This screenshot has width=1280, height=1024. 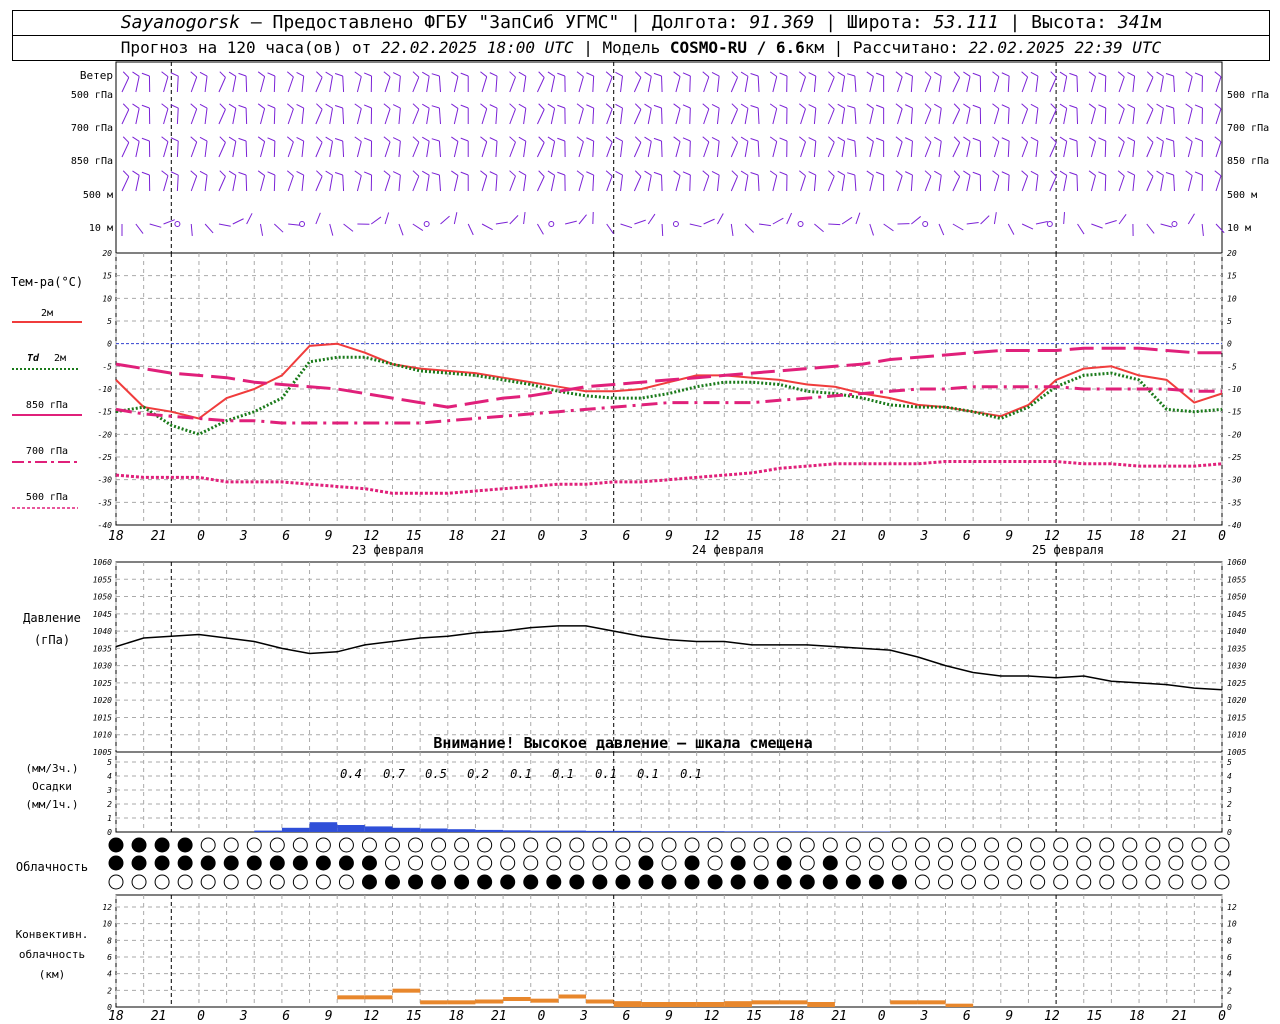 I want to click on temp-tick-left: 20, so click(x=107, y=253).